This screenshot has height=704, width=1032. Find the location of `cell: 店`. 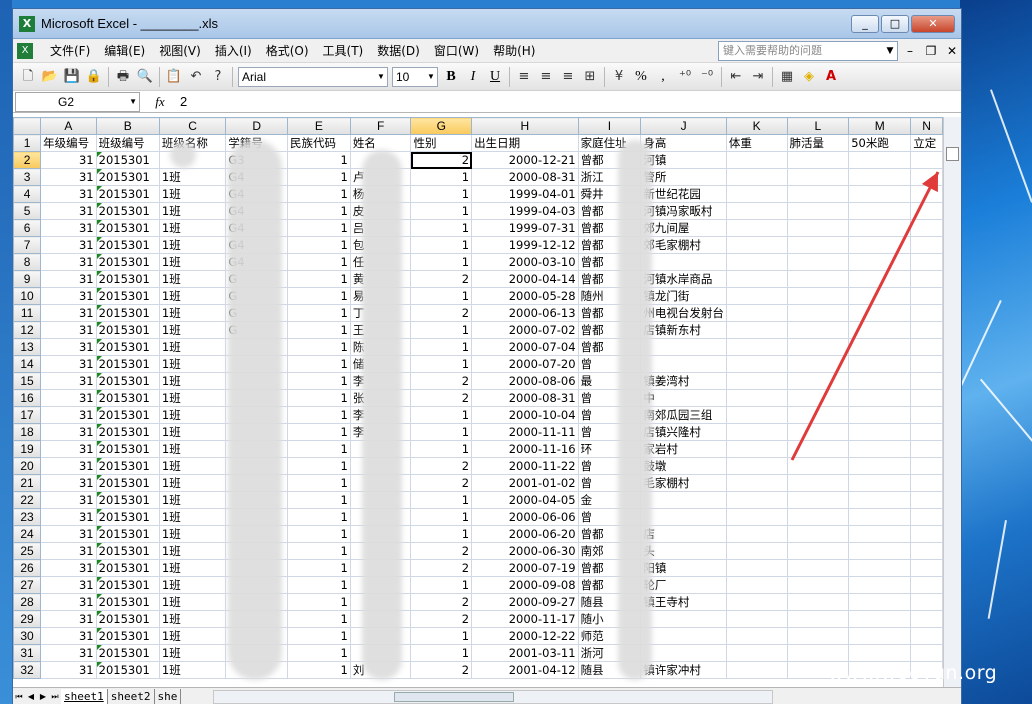

cell: 店 is located at coordinates (683, 534).